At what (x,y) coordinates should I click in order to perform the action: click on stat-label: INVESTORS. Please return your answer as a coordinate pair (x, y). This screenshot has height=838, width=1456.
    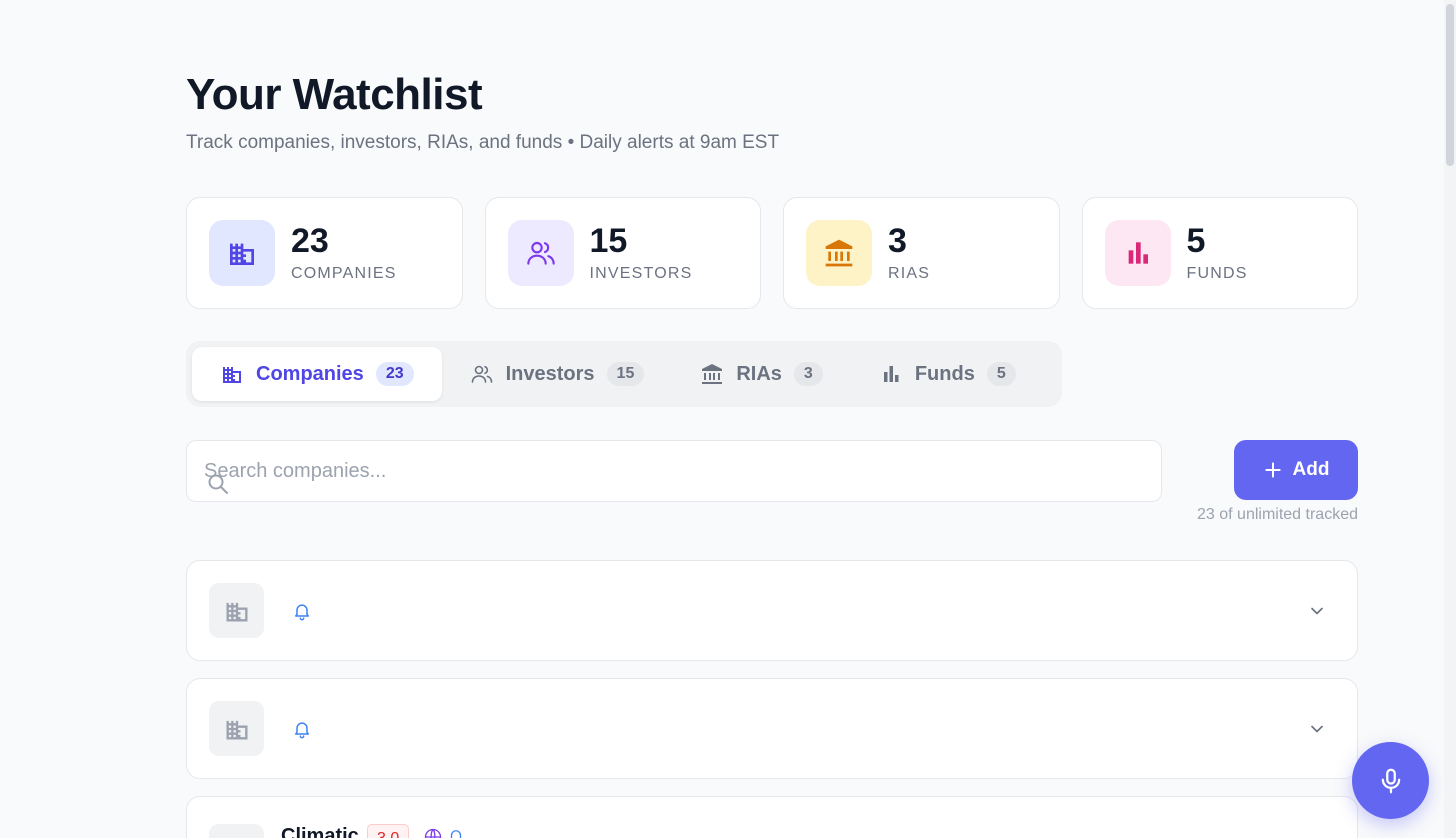
    Looking at the image, I should click on (641, 273).